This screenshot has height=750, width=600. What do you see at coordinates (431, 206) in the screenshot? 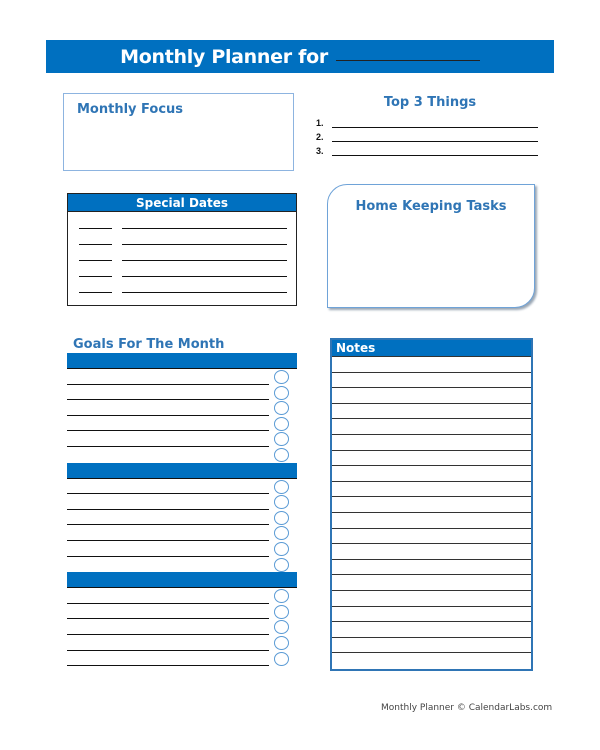
I see `home-keeping-heading: Home Keeping Tasks` at bounding box center [431, 206].